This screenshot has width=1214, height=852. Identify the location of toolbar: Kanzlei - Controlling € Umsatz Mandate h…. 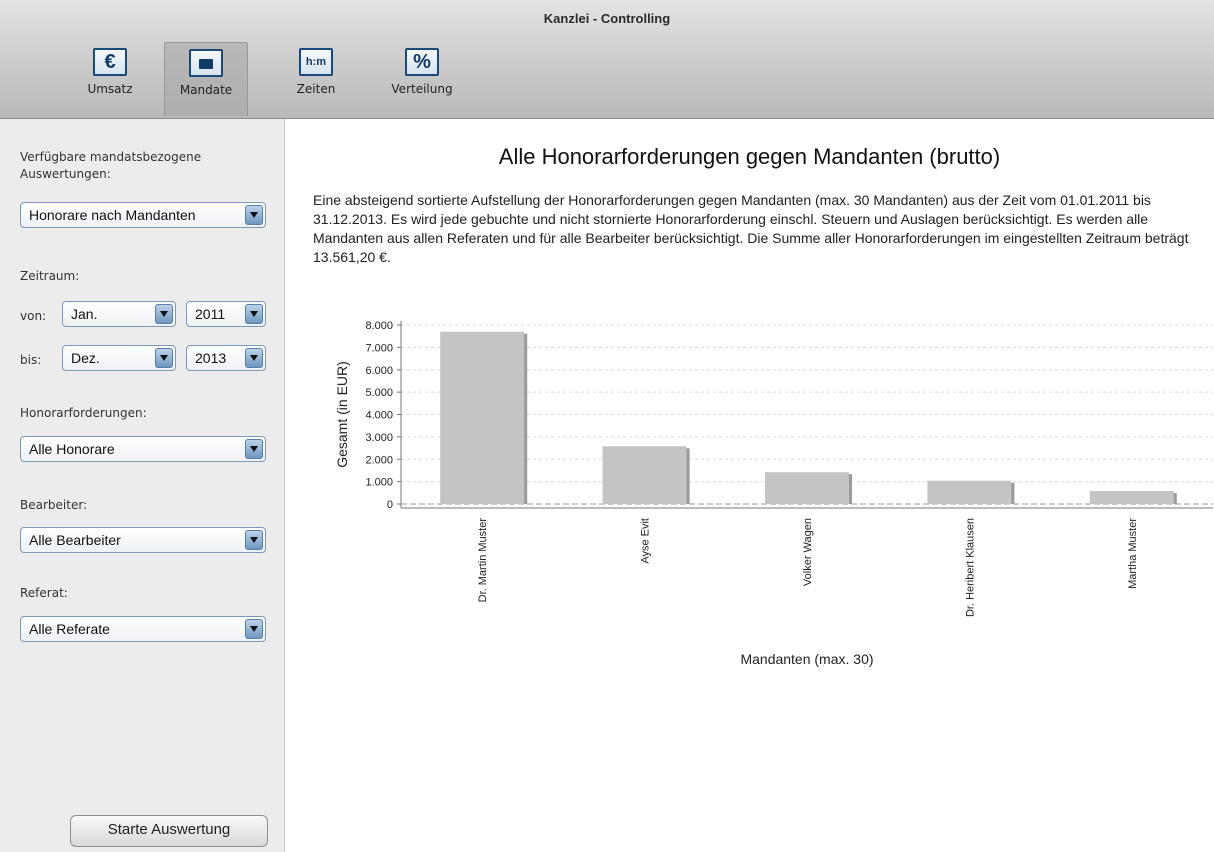
(607, 59).